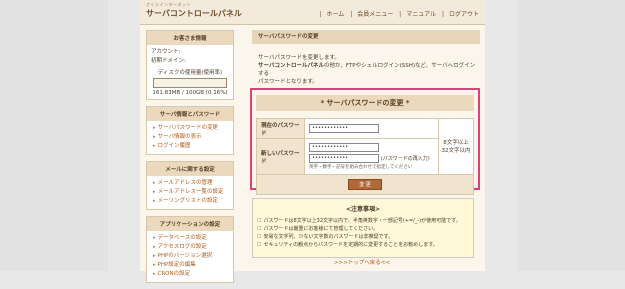 The width and height of the screenshot is (625, 289). Describe the element at coordinates (344, 147) in the screenshot. I see `new-password-input: ••••••••••••` at that location.